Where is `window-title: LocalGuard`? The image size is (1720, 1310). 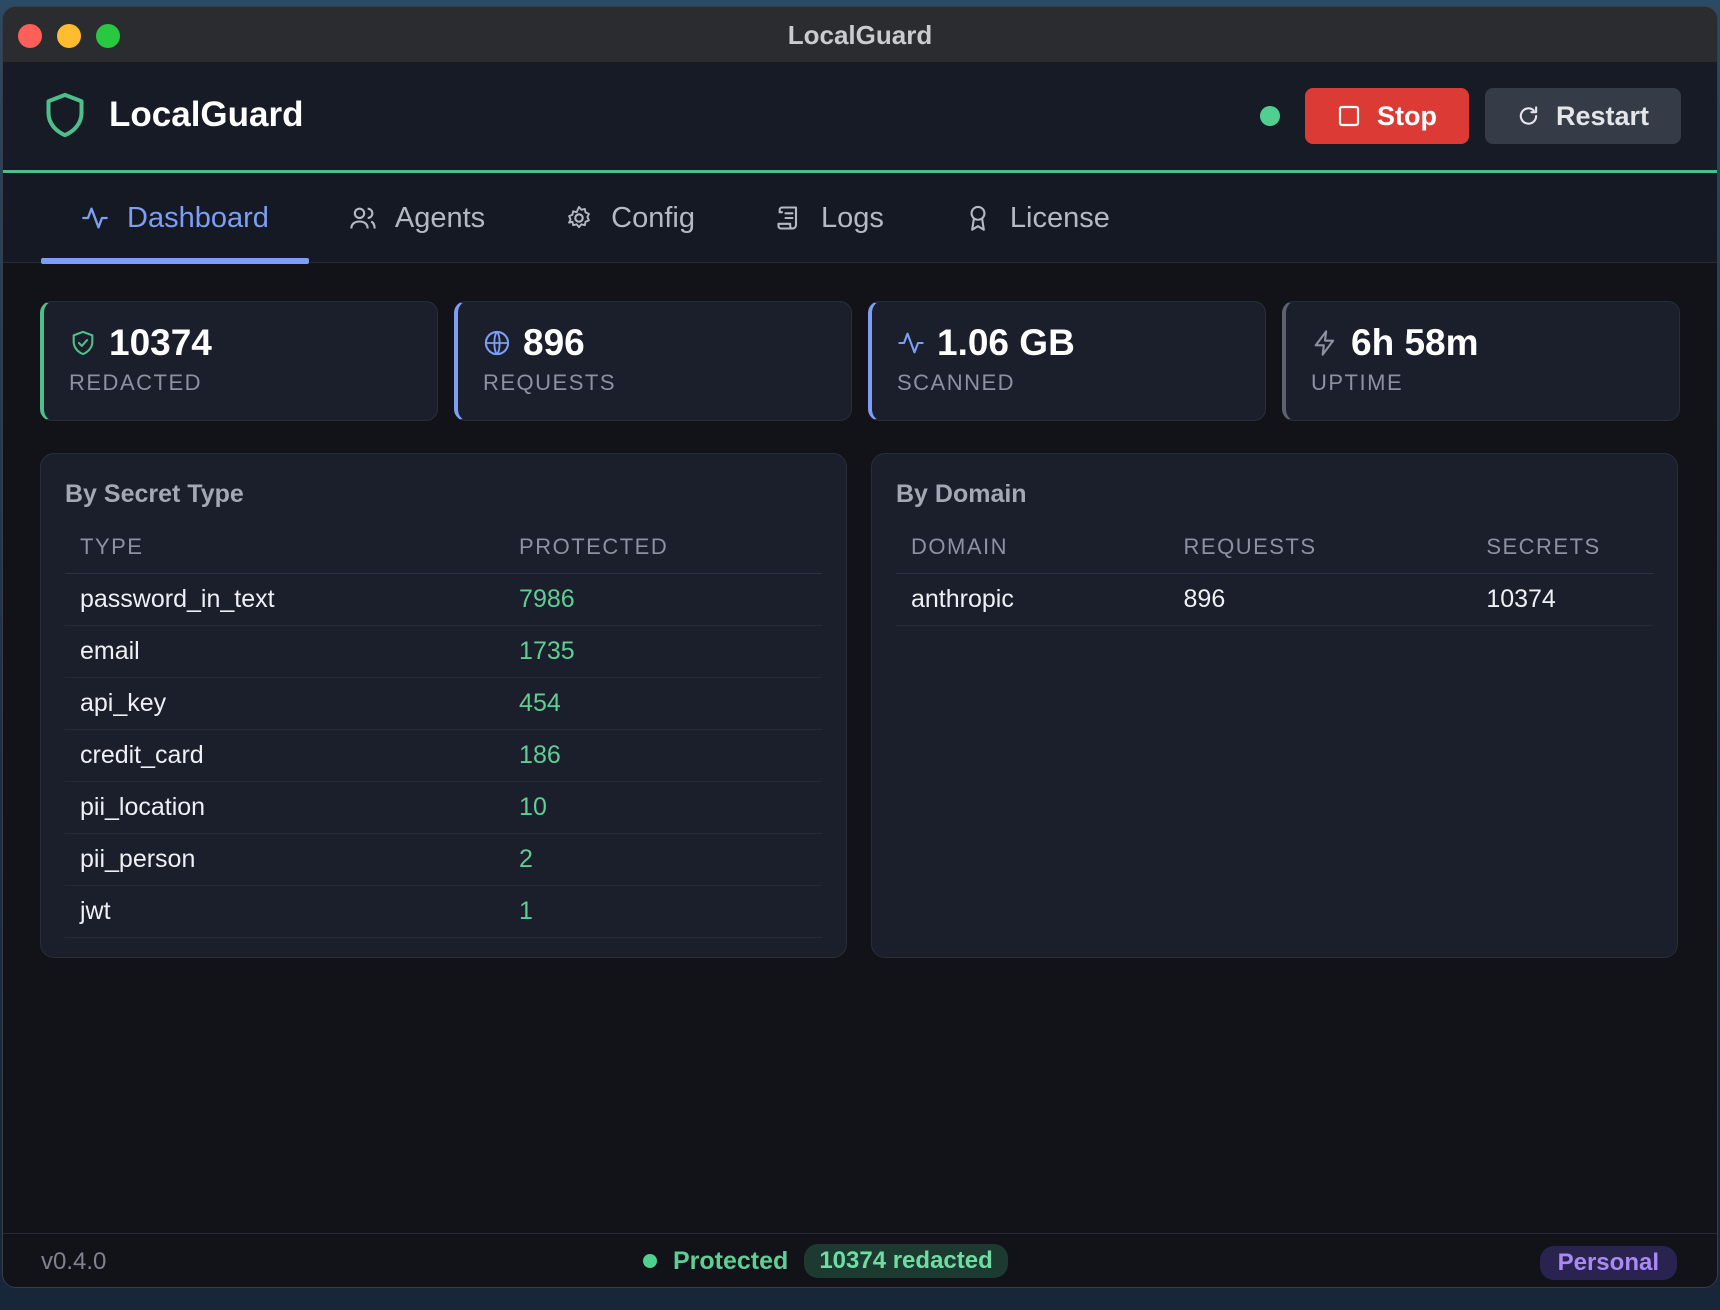 window-title: LocalGuard is located at coordinates (860, 35).